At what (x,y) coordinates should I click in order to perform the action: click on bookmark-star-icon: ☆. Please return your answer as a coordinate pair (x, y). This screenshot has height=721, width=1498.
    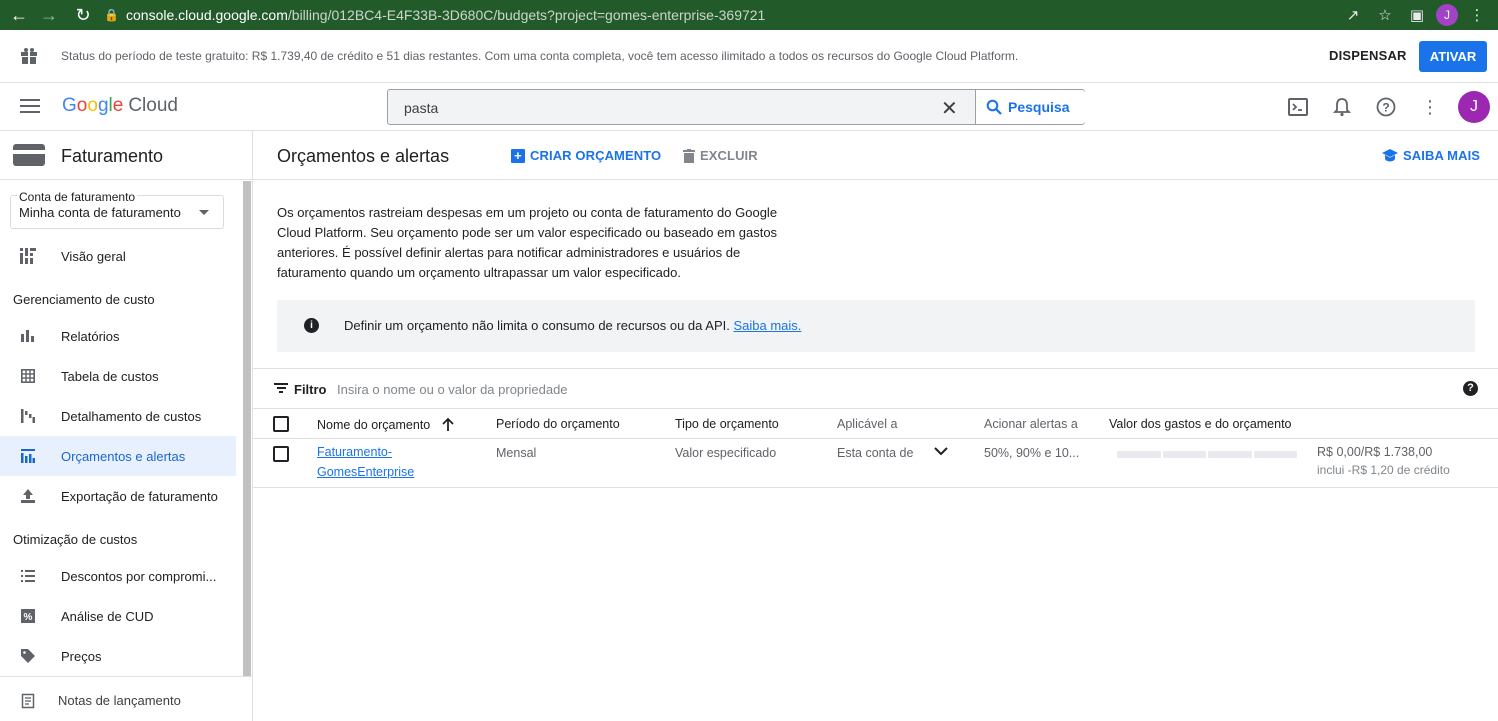
    Looking at the image, I should click on (1385, 15).